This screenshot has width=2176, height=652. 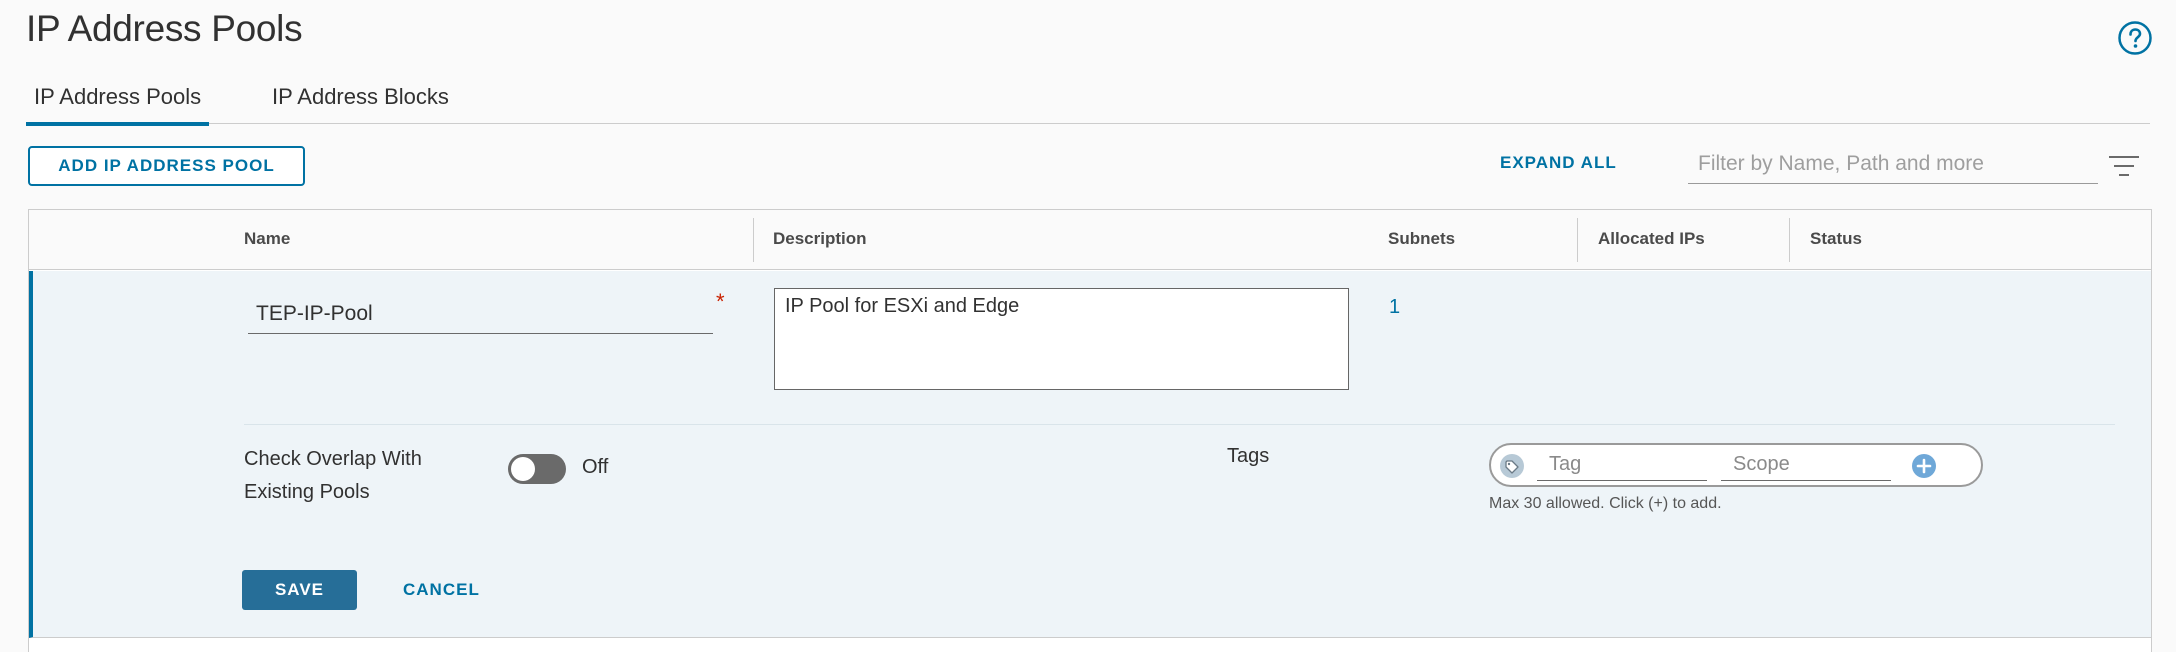 What do you see at coordinates (537, 469) in the screenshot?
I see `check-overlap-toggle` at bounding box center [537, 469].